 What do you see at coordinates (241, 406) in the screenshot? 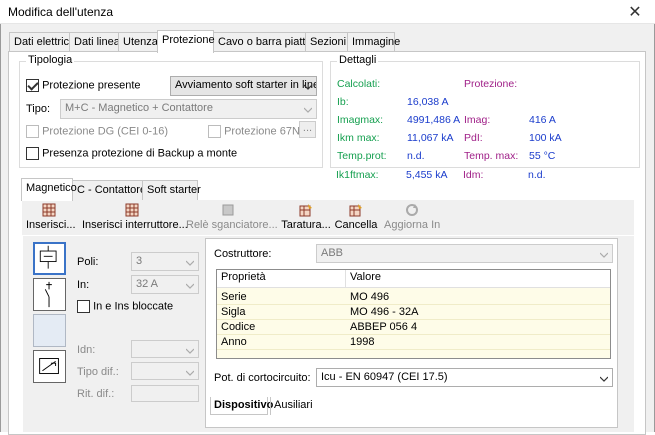
I see `tab-dispositivo: Dispositivo` at bounding box center [241, 406].